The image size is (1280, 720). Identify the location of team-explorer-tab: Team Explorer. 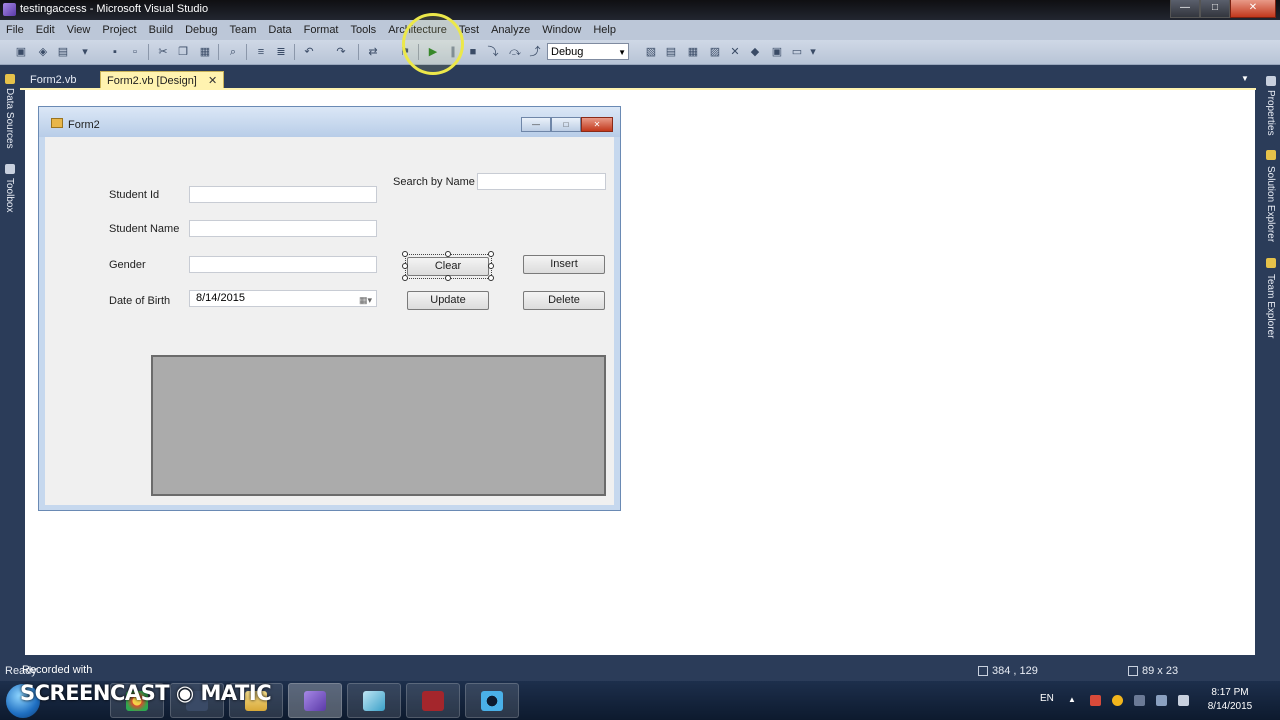
(1270, 306).